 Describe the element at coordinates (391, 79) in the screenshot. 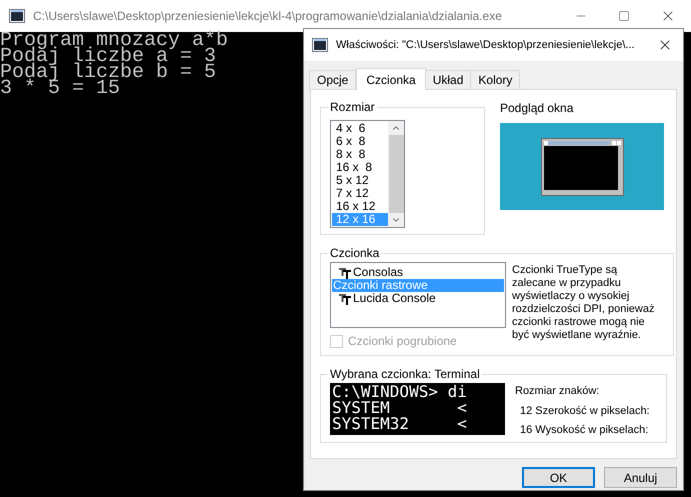

I see `tab: Czcionka` at that location.